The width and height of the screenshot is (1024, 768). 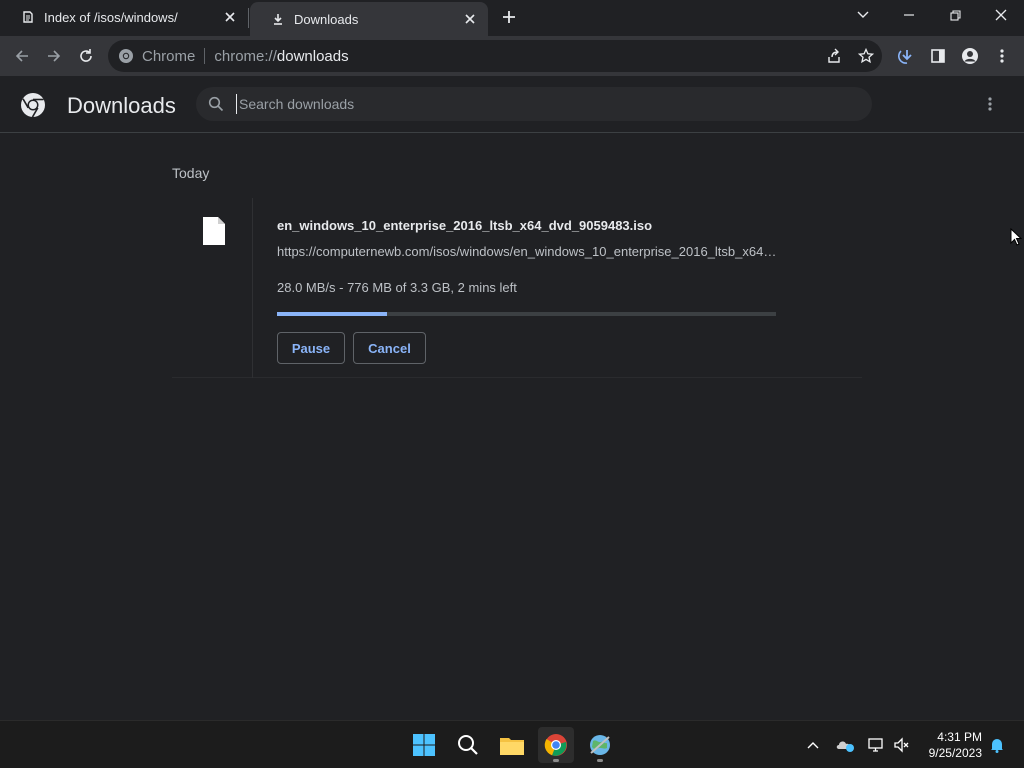 What do you see at coordinates (369, 19) in the screenshot?
I see `tab-downloads: Downloads` at bounding box center [369, 19].